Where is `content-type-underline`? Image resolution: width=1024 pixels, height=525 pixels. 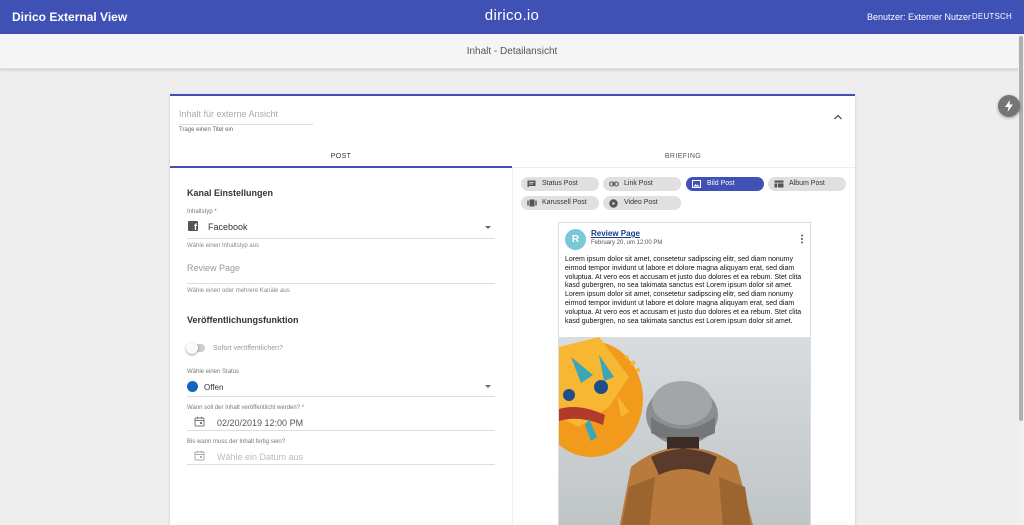
content-type-underline is located at coordinates (341, 238).